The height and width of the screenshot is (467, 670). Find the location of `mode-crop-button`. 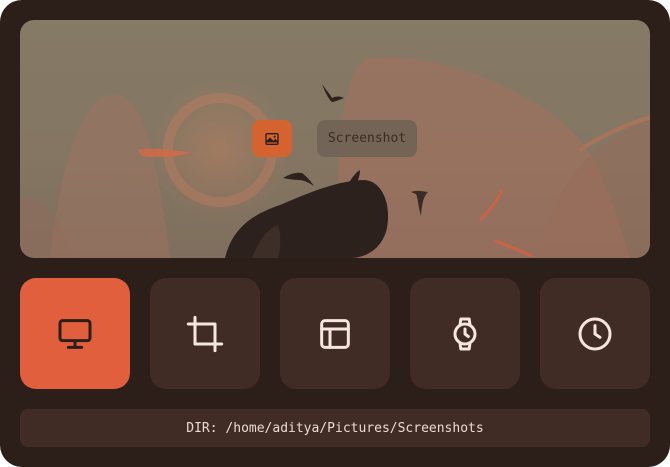

mode-crop-button is located at coordinates (205, 333).